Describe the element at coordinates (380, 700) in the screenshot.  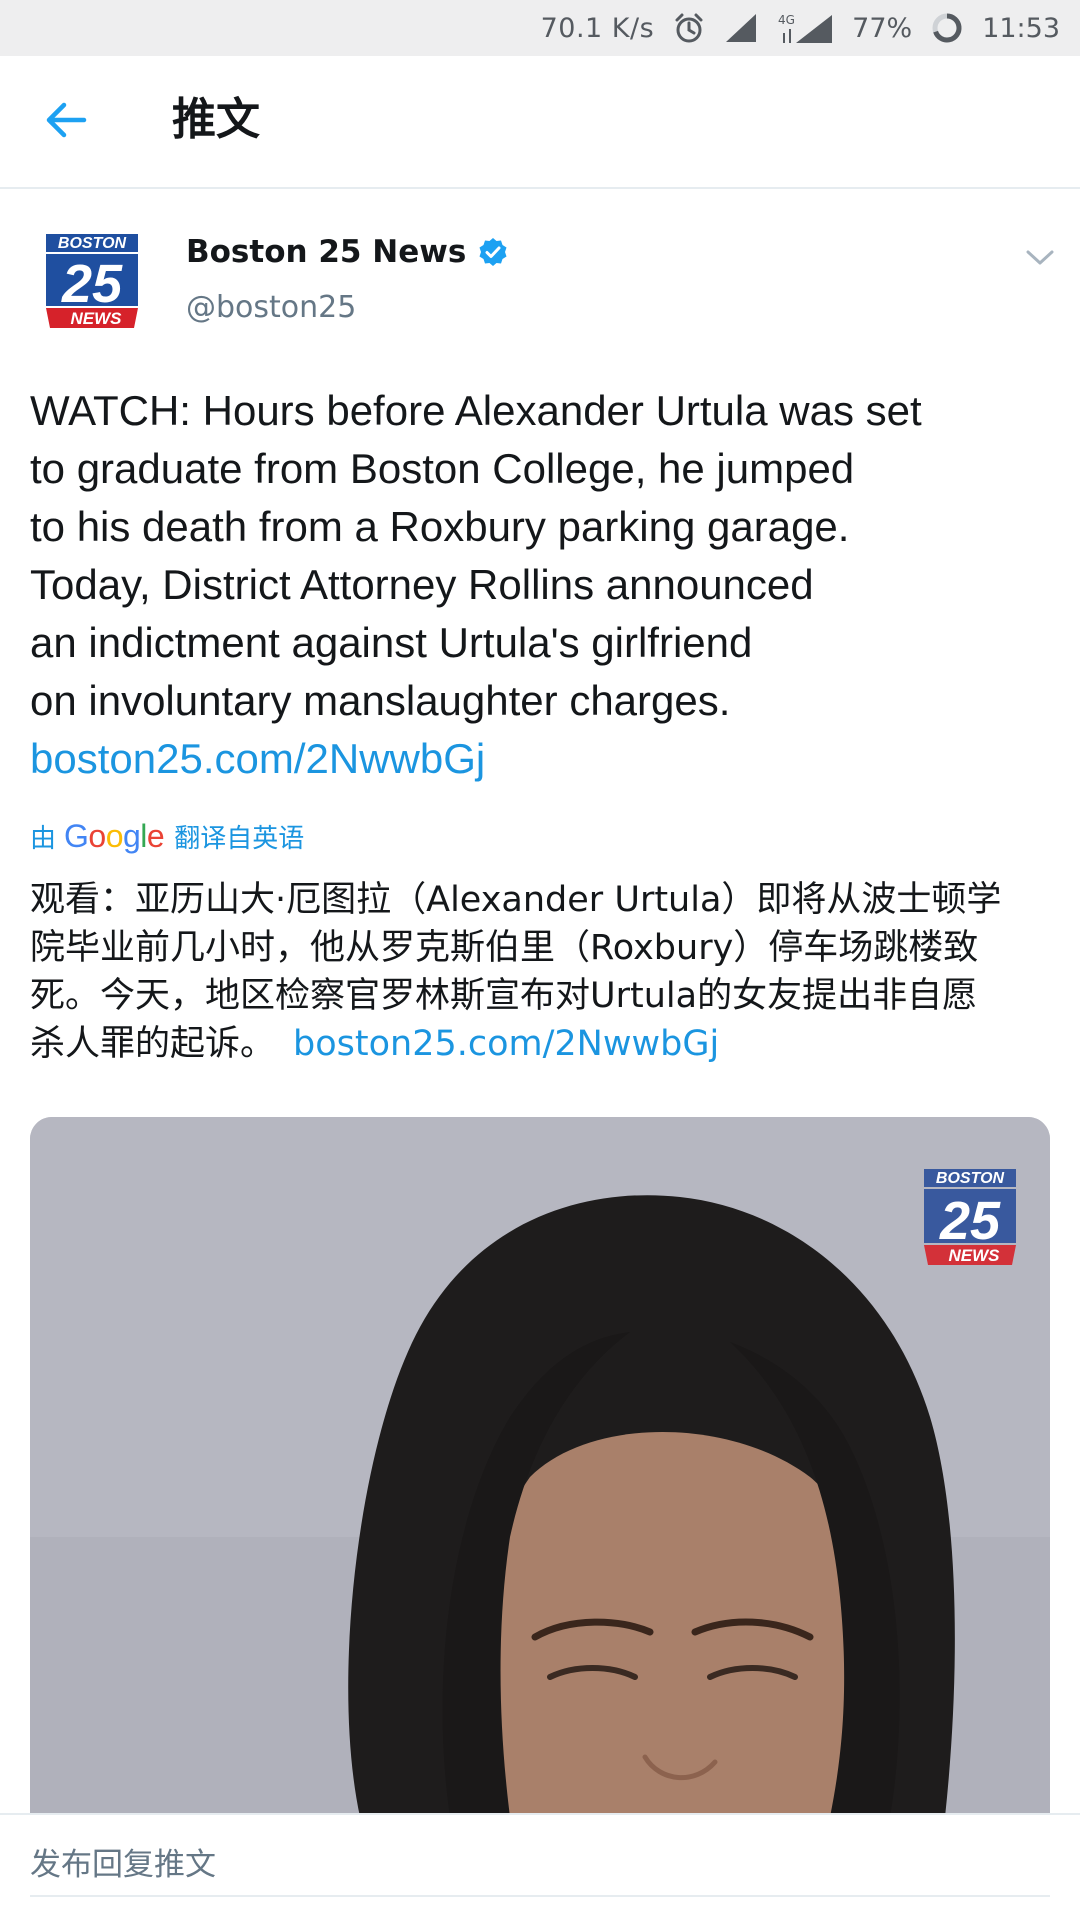
I see `tweet-text-line: on involuntary manslaughter charges.` at that location.